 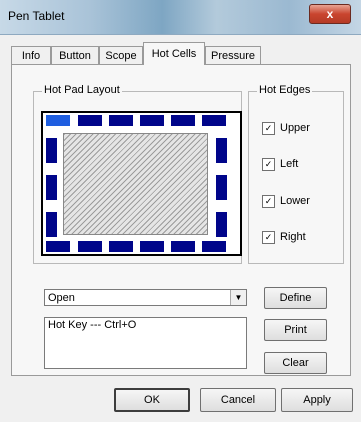 What do you see at coordinates (61, 297) in the screenshot?
I see `action-select-value: Open` at bounding box center [61, 297].